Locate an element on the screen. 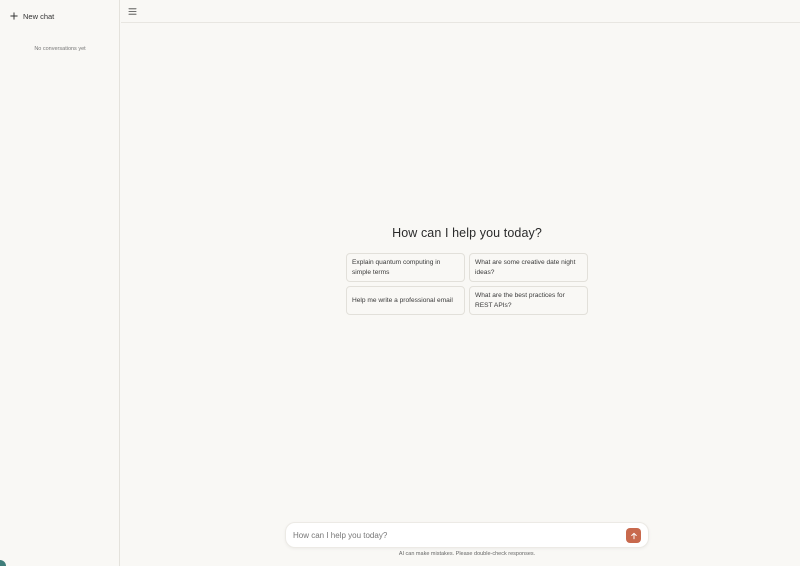  suggestion-text: What are some creative date night ideas? is located at coordinates (525, 267).